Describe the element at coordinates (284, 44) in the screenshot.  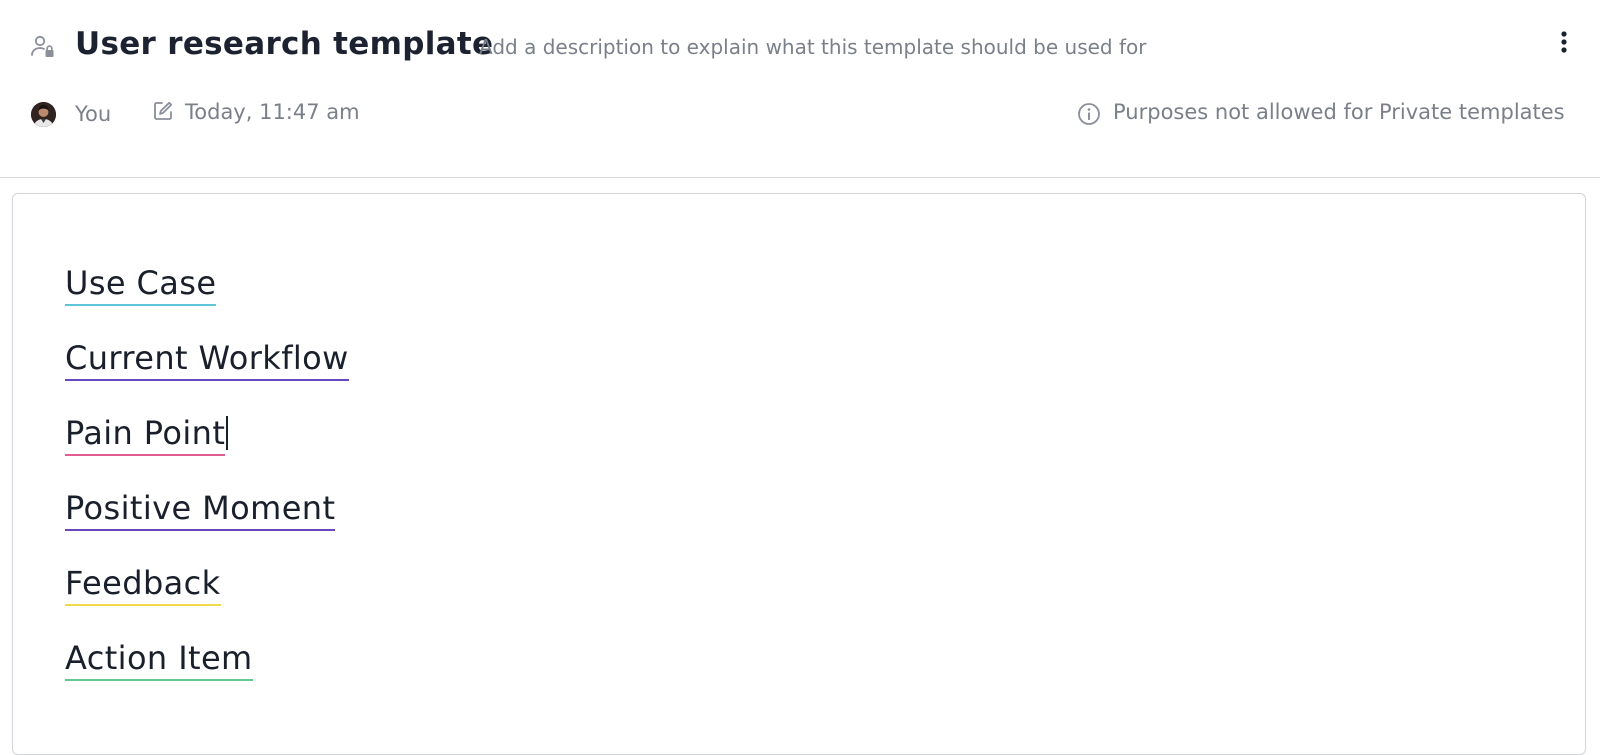
I see `template-title: User research template` at that location.